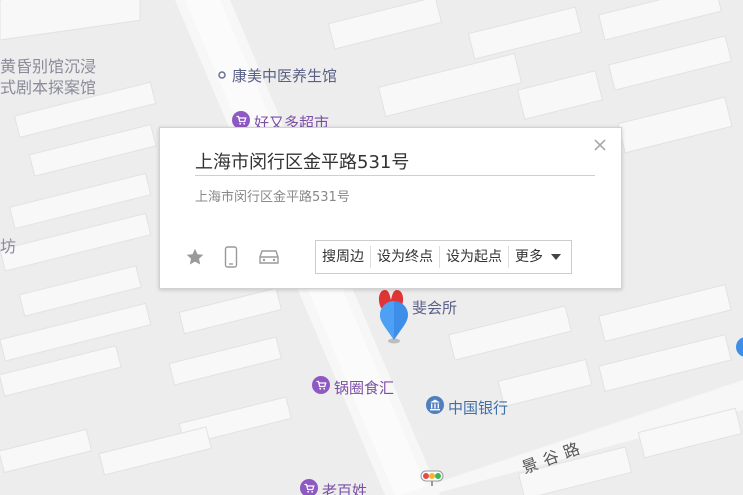  What do you see at coordinates (222, 76) in the screenshot?
I see `dot-icon` at bounding box center [222, 76].